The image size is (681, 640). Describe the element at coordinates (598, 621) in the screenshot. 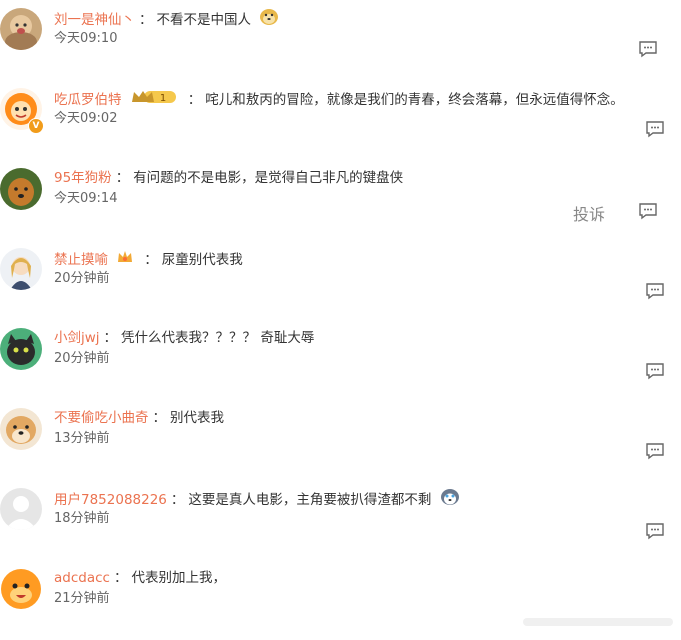

I see `watermark-logo` at that location.